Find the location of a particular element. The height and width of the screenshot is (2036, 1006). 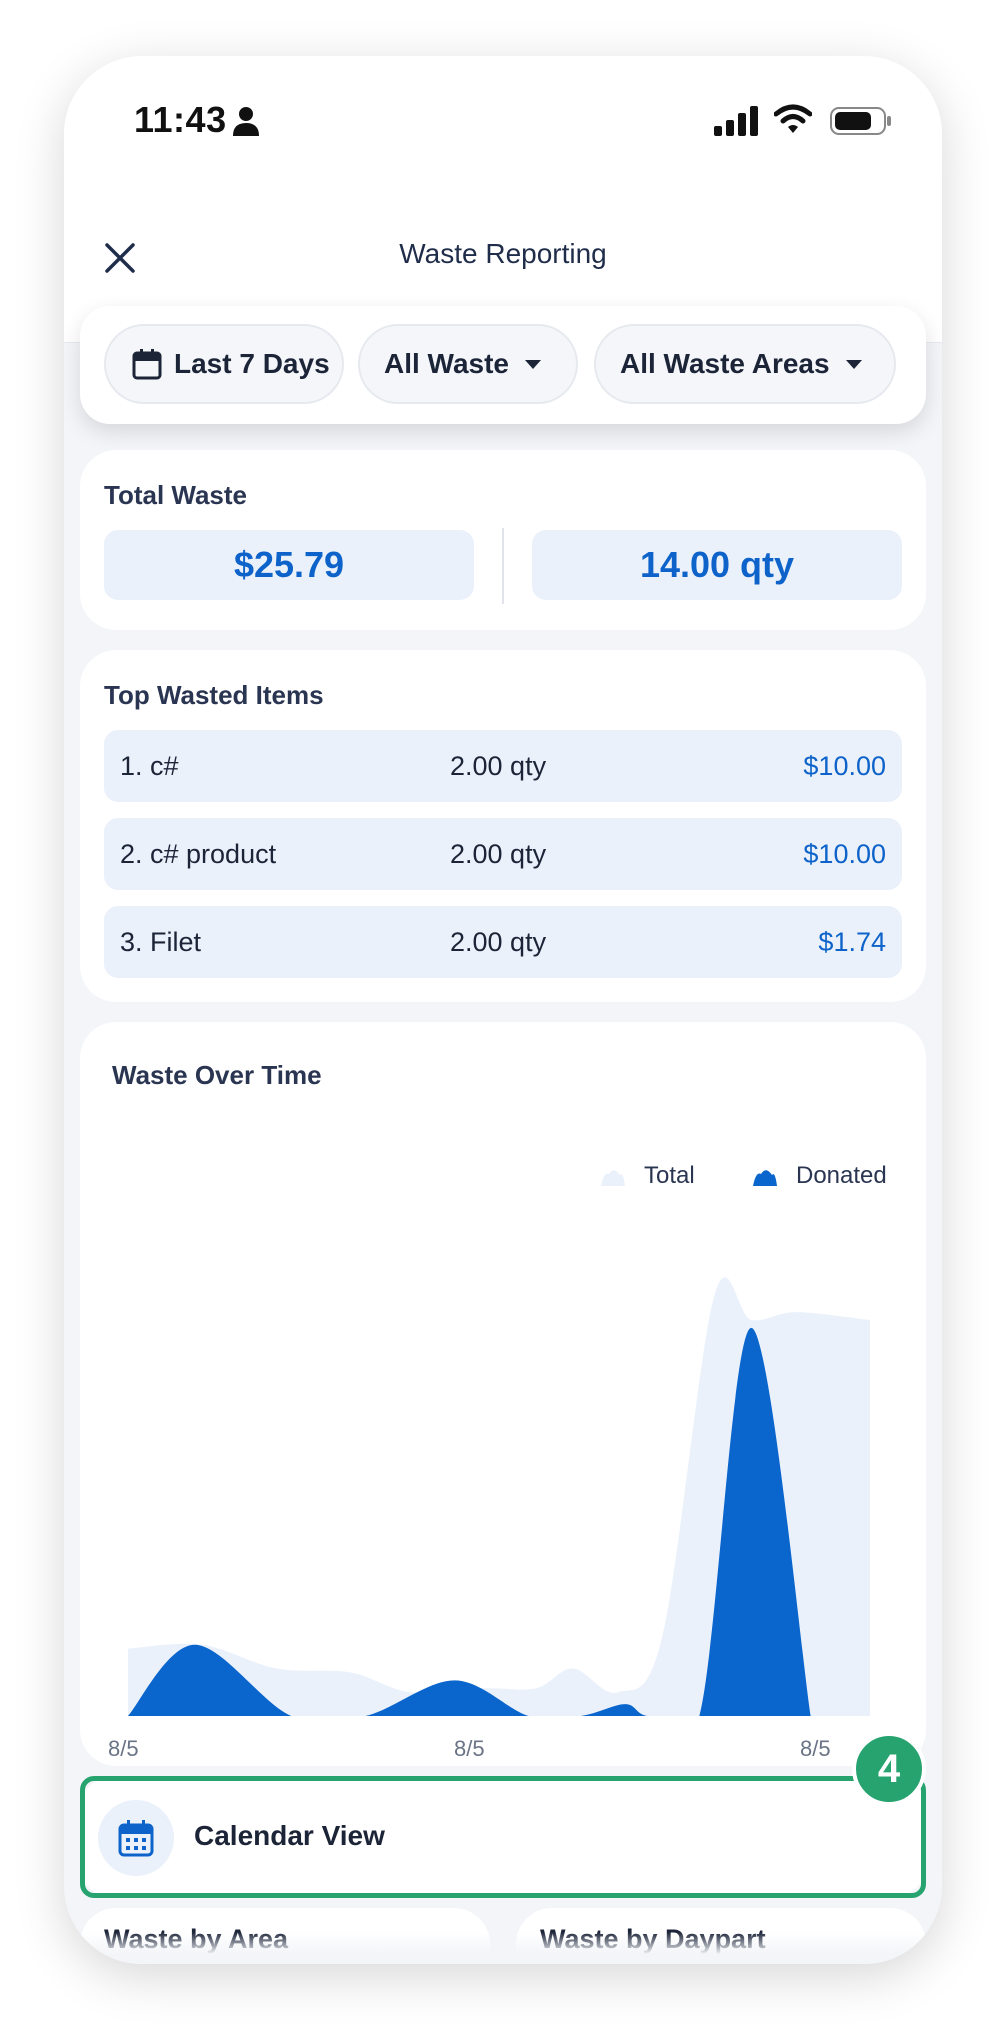

item-name: 2. c# product is located at coordinates (198, 854).